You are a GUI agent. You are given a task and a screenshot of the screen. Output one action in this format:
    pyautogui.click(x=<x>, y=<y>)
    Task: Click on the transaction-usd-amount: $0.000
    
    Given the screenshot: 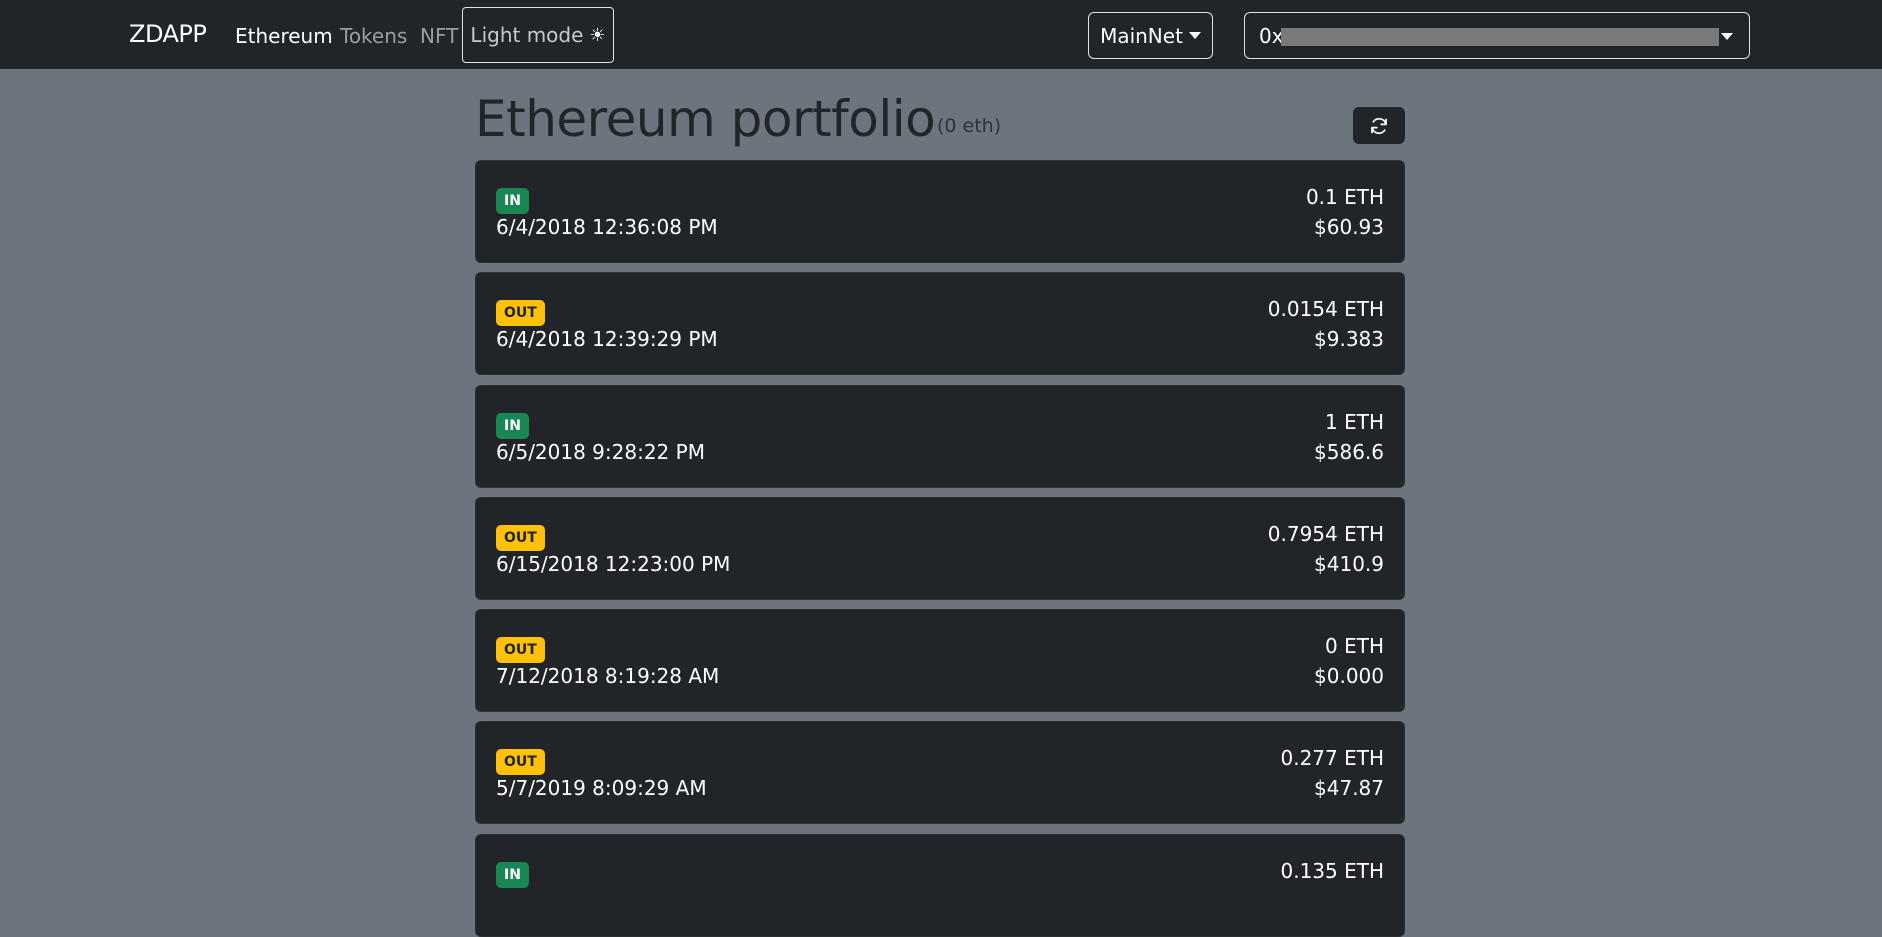 What is the action you would take?
    pyautogui.click(x=1349, y=676)
    